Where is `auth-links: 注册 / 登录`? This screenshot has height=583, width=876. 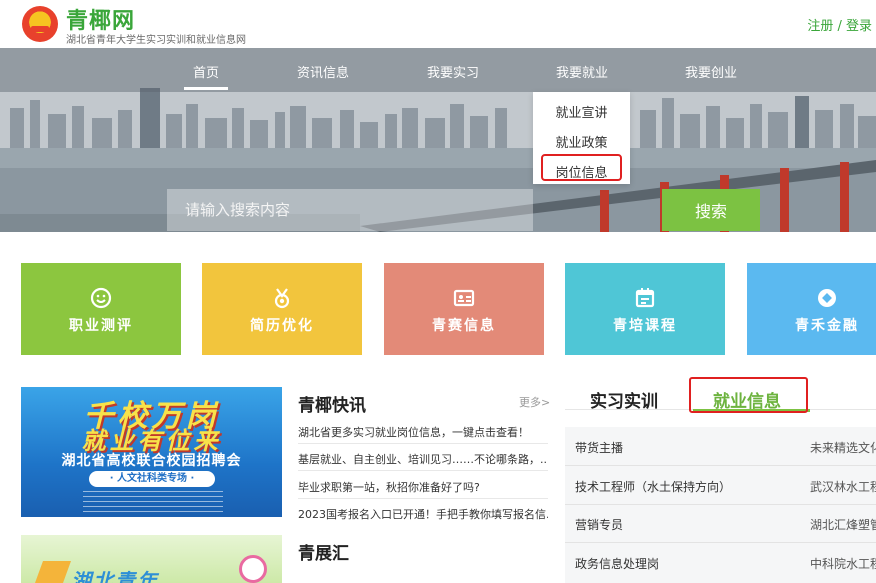 auth-links: 注册 / 登录 is located at coordinates (839, 24).